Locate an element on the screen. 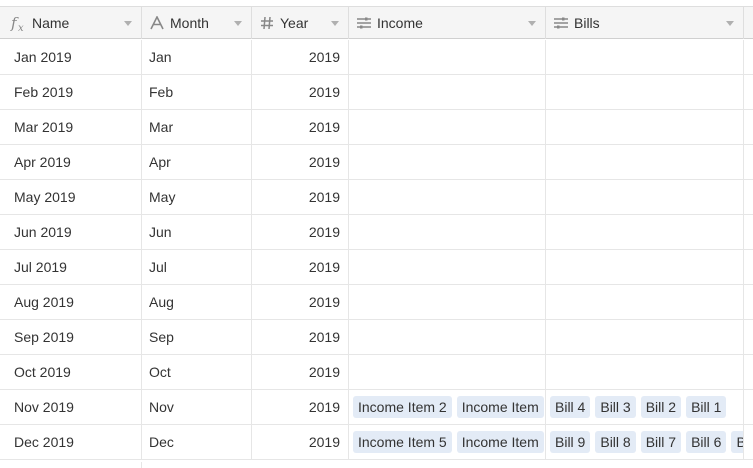  table-row: Jul 2019 Jul 2019 is located at coordinates (376, 267).